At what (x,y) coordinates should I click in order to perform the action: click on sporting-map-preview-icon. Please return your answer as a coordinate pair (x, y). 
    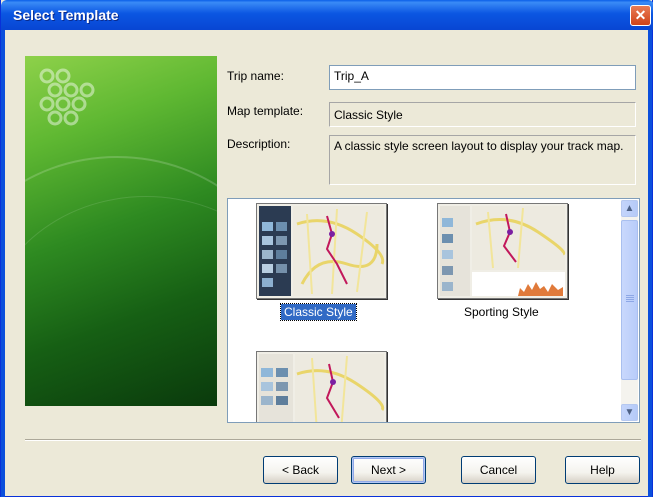
    Looking at the image, I should click on (502, 251).